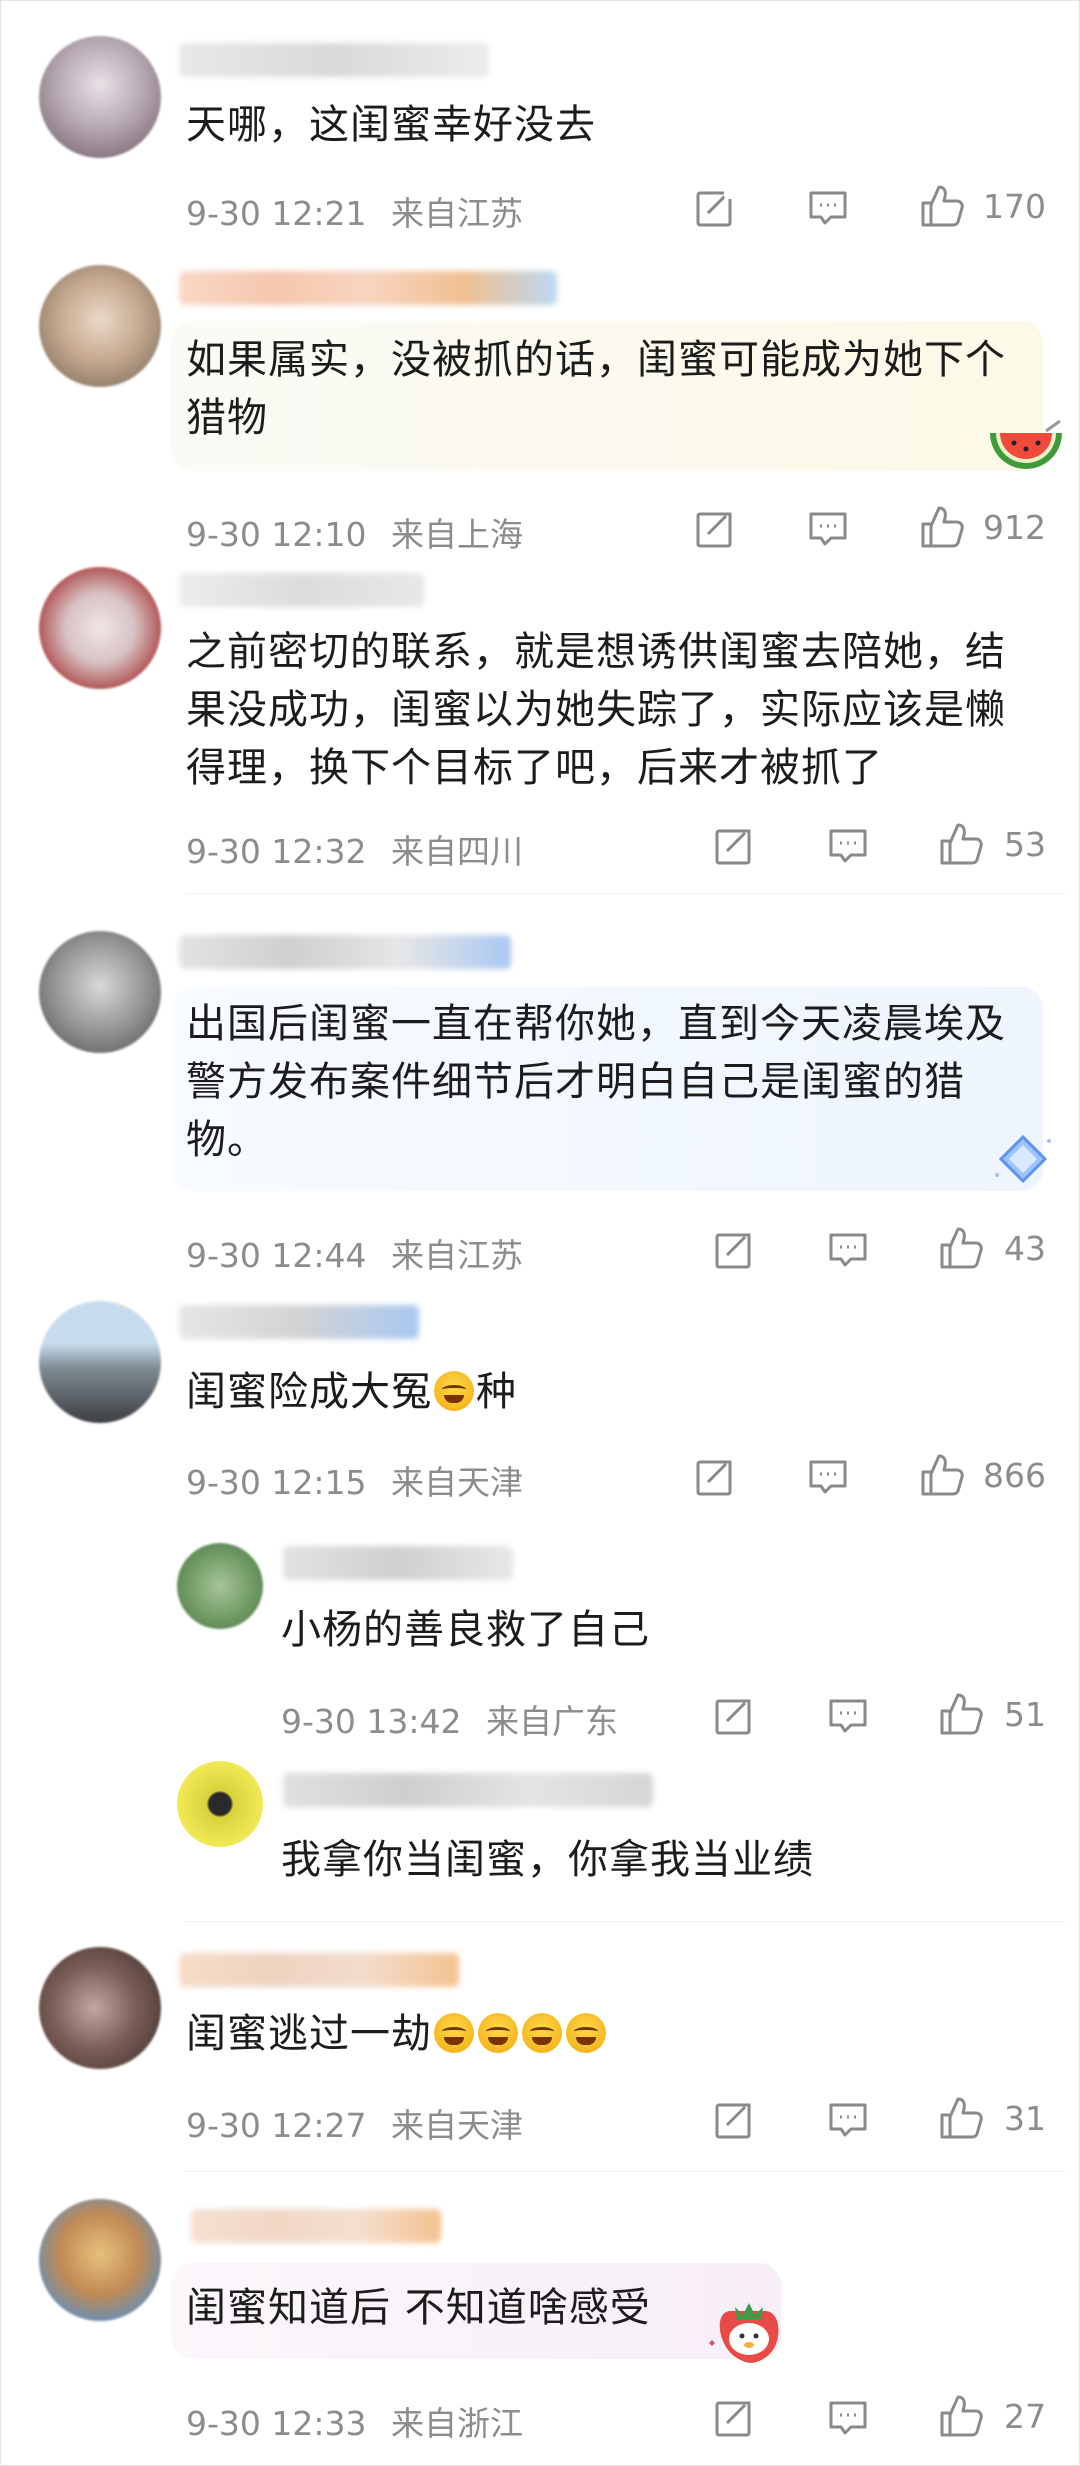 The height and width of the screenshot is (2466, 1080). I want to click on comment-meta: 9-30 12:32 来自四川, so click(354, 849).